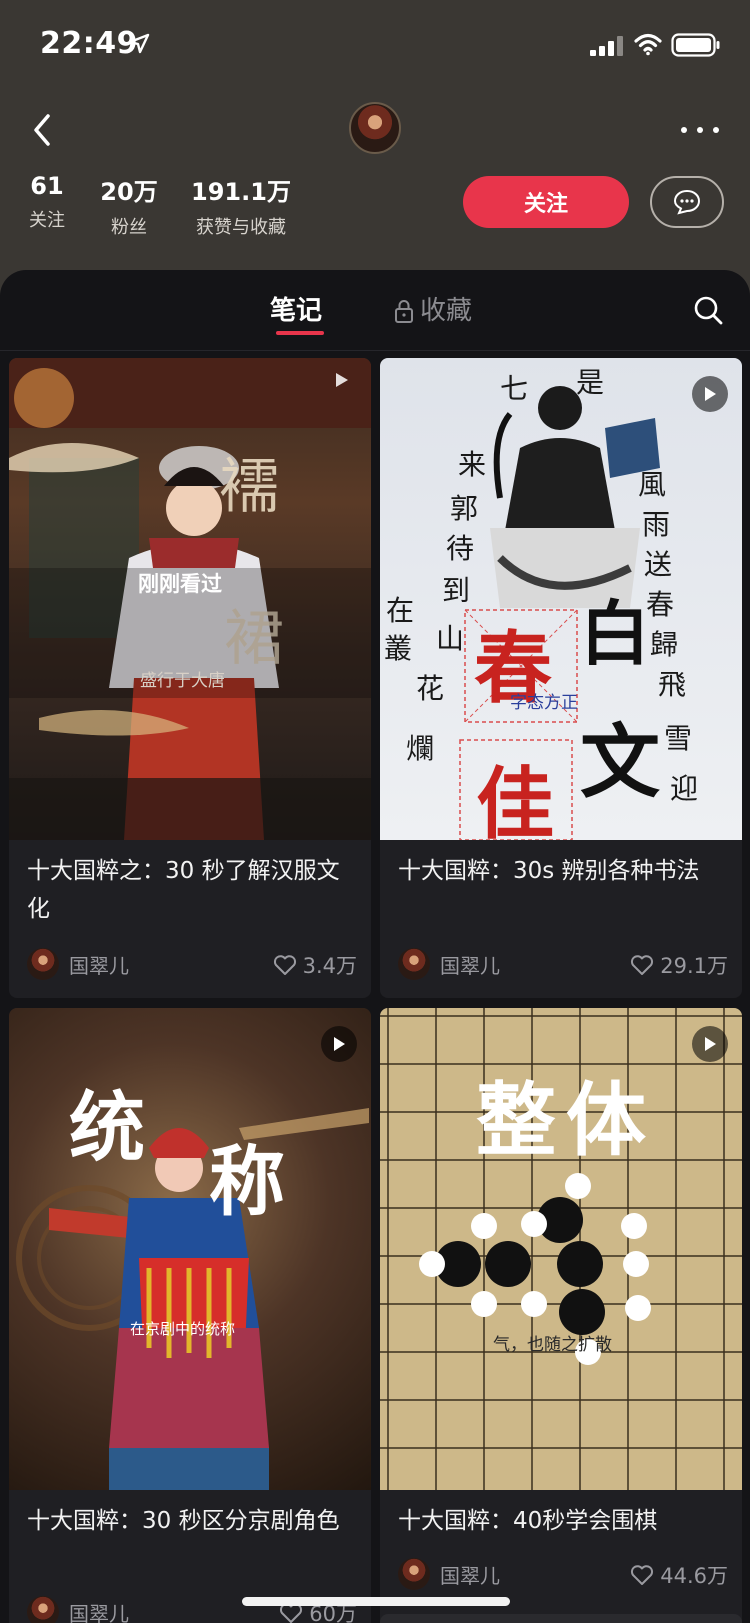 Image resolution: width=750 pixels, height=1623 pixels. What do you see at coordinates (563, 1521) in the screenshot?
I see `note-title: 十大国粹：40秒学会围棋` at bounding box center [563, 1521].